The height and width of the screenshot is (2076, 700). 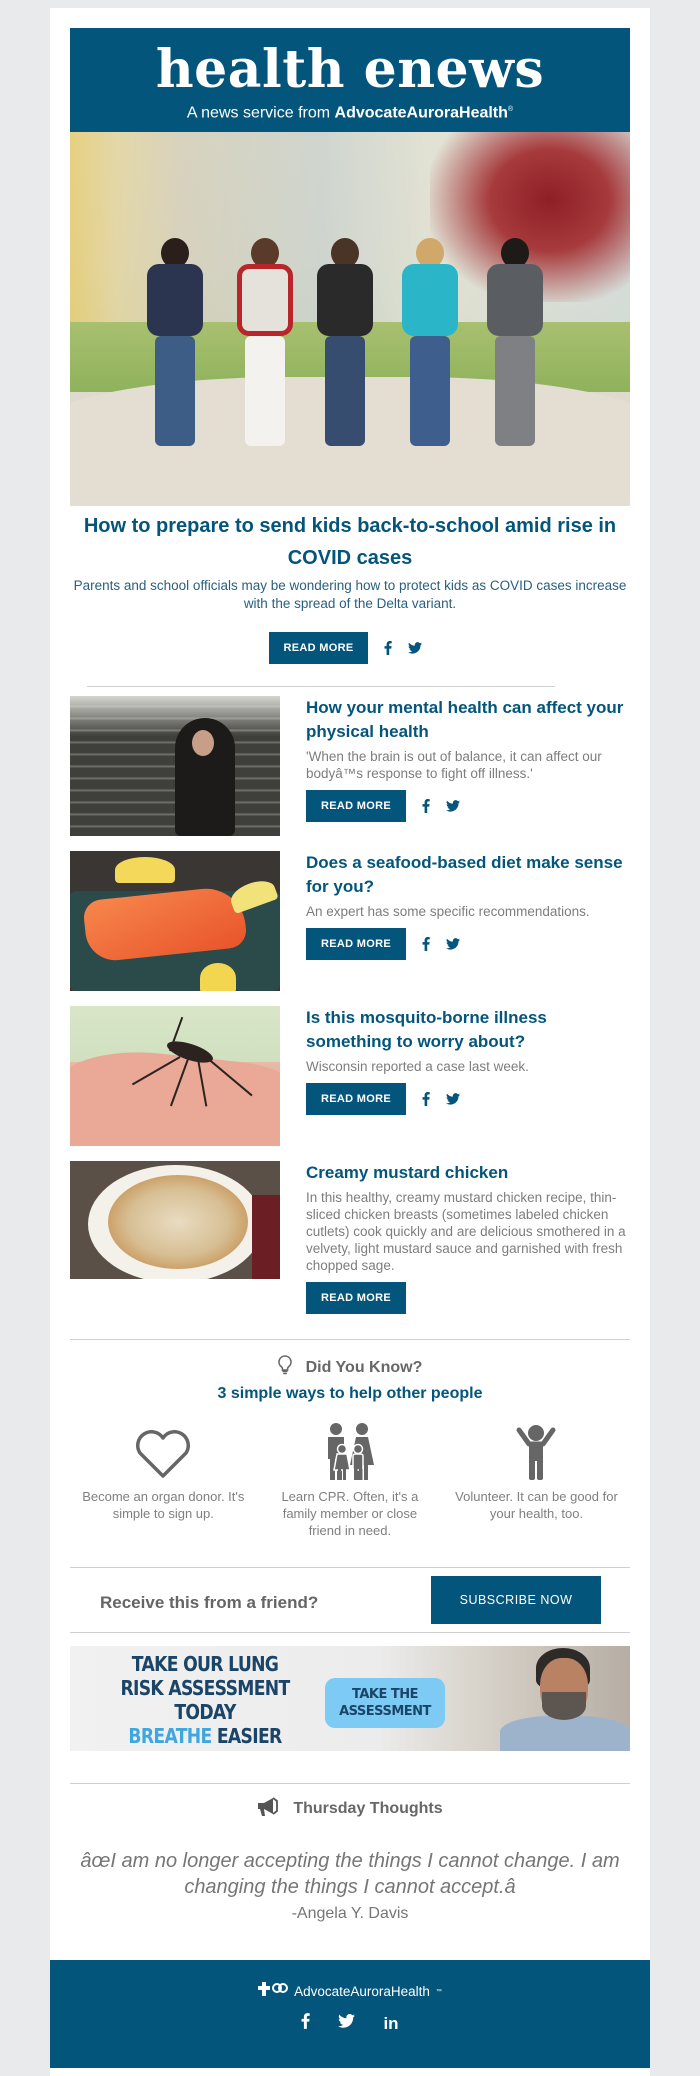 I want to click on banner-line-3: BREATHE EASIER, so click(x=205, y=1736).